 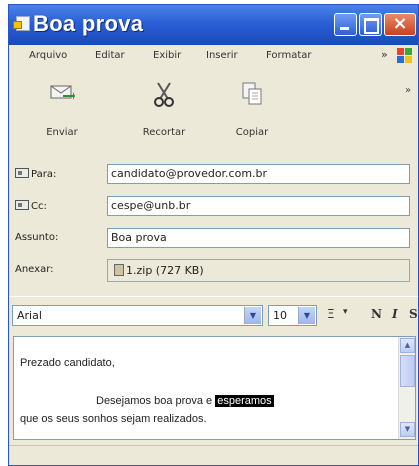 I want to click on selected-text: esperamos, so click(x=244, y=401).